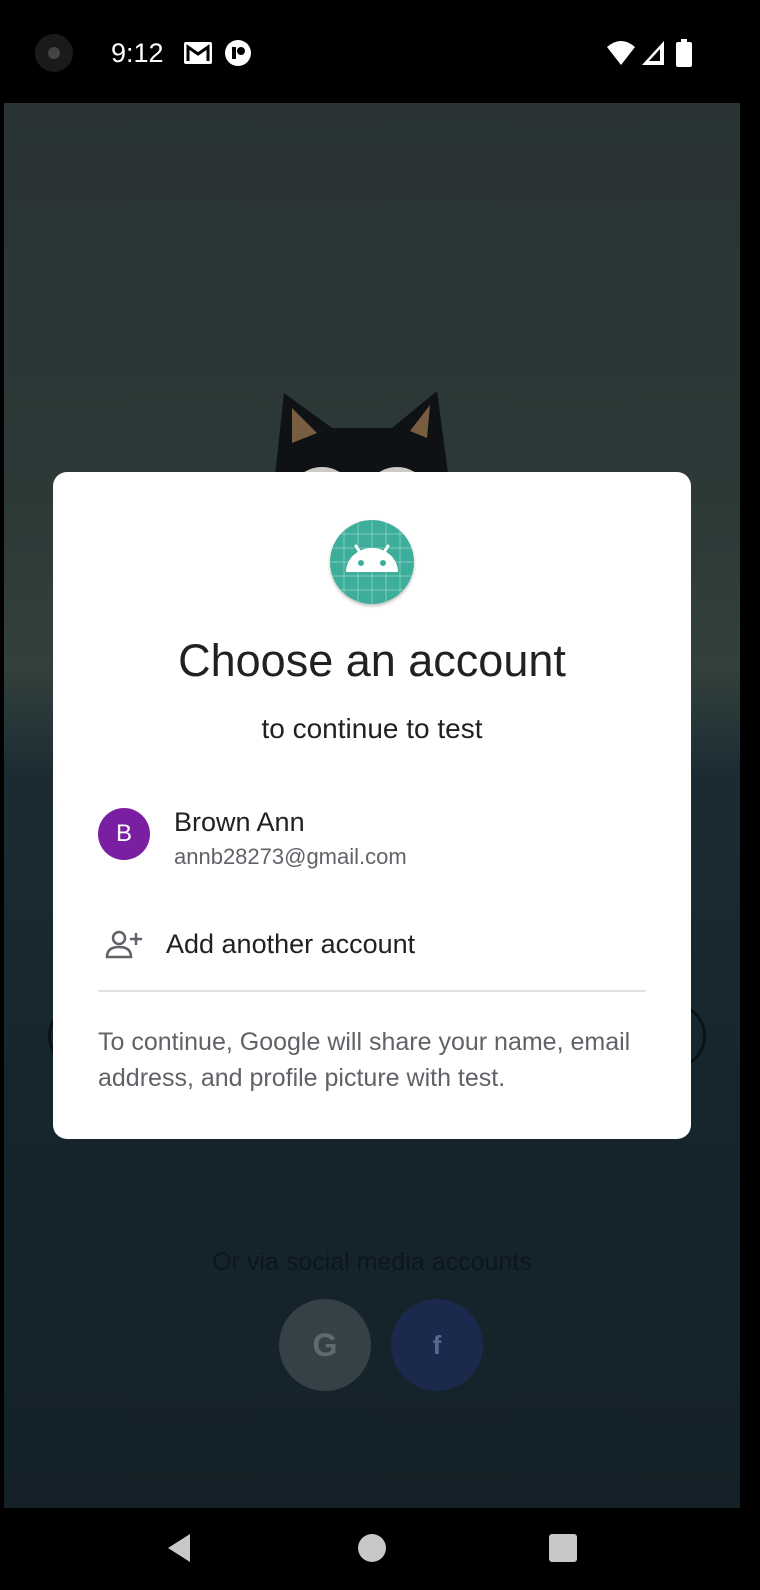  Describe the element at coordinates (124, 834) in the screenshot. I see `avatar: B` at that location.